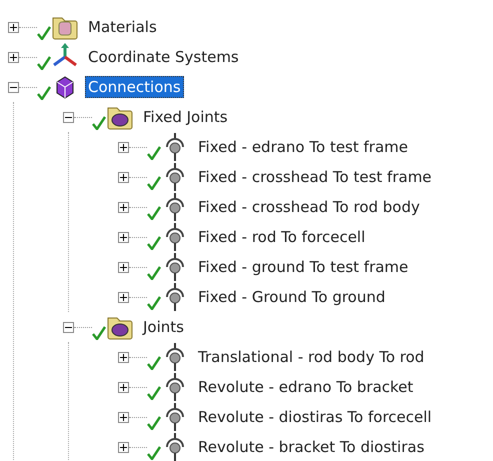 The height and width of the screenshot is (461, 493). Describe the element at coordinates (311, 357) in the screenshot. I see `tree-item: Translational - rod body To rod` at that location.